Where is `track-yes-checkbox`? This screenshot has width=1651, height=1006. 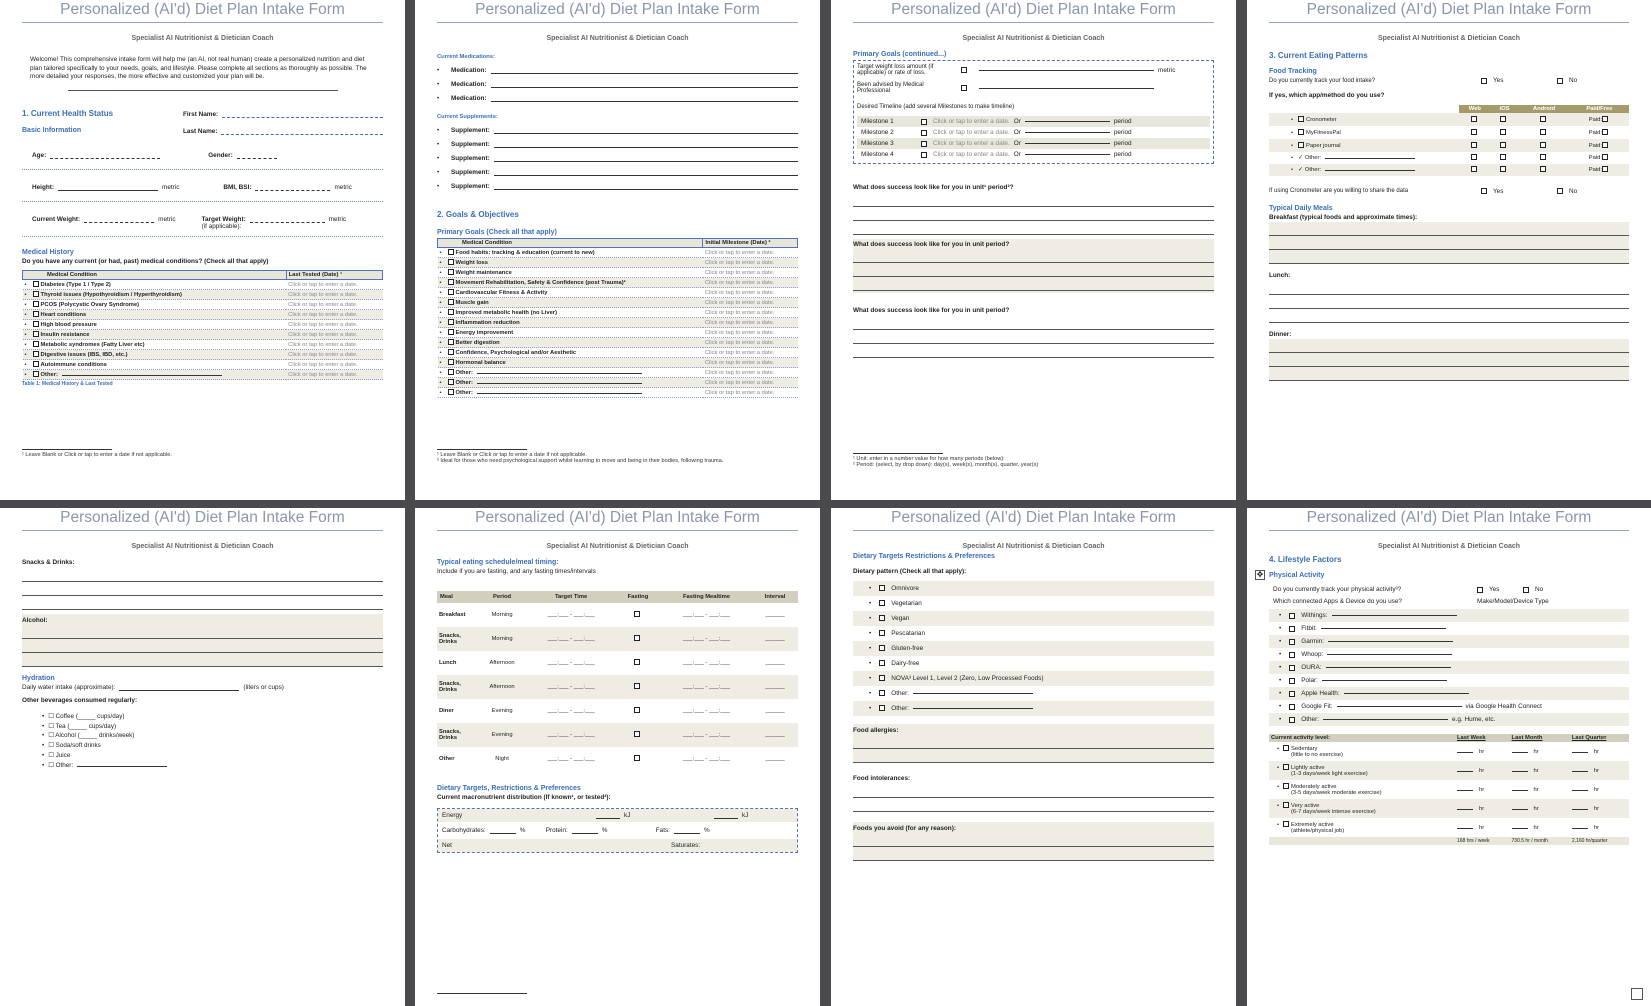
track-yes-checkbox is located at coordinates (1484, 80).